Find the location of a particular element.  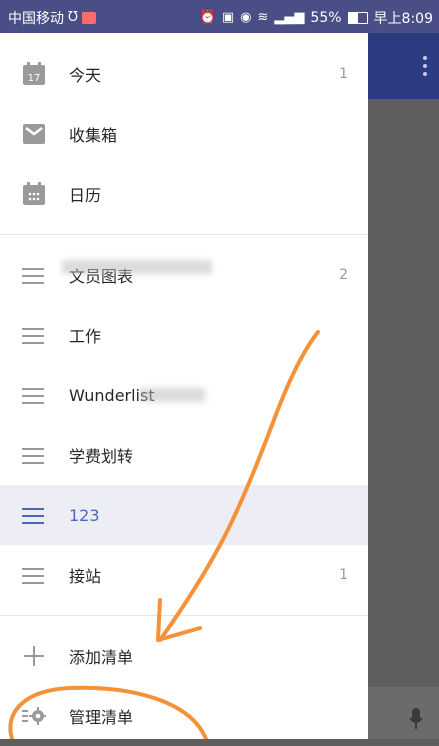

manage-lists-button: 管理清单 is located at coordinates (184, 716).